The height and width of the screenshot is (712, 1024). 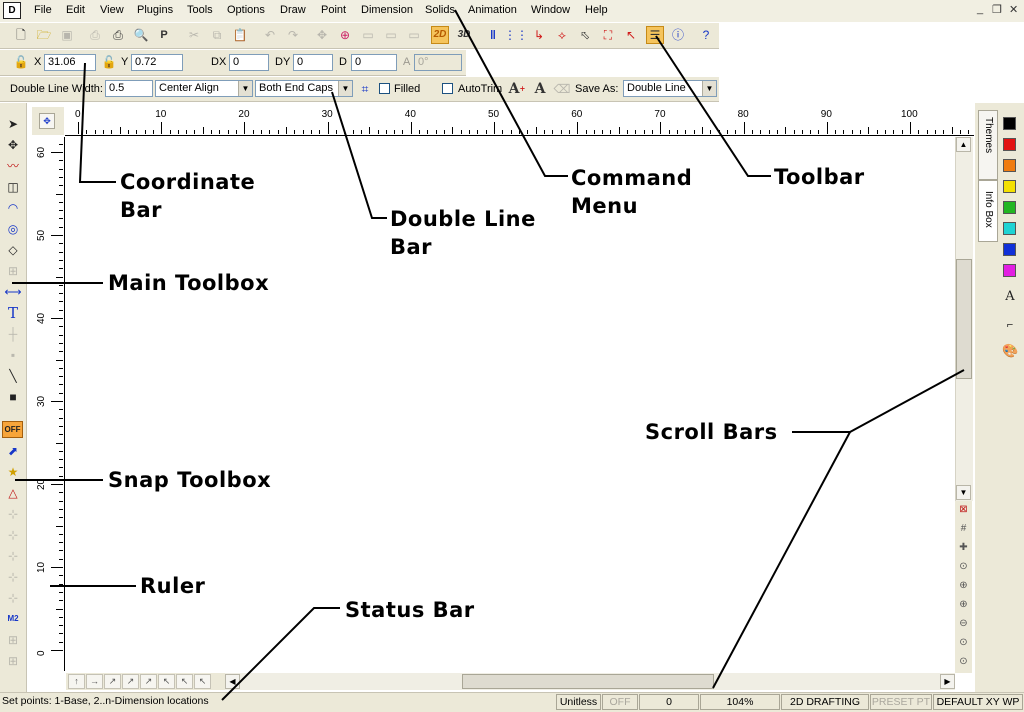 I want to click on polyline-icon: 〰, so click(x=13, y=166).